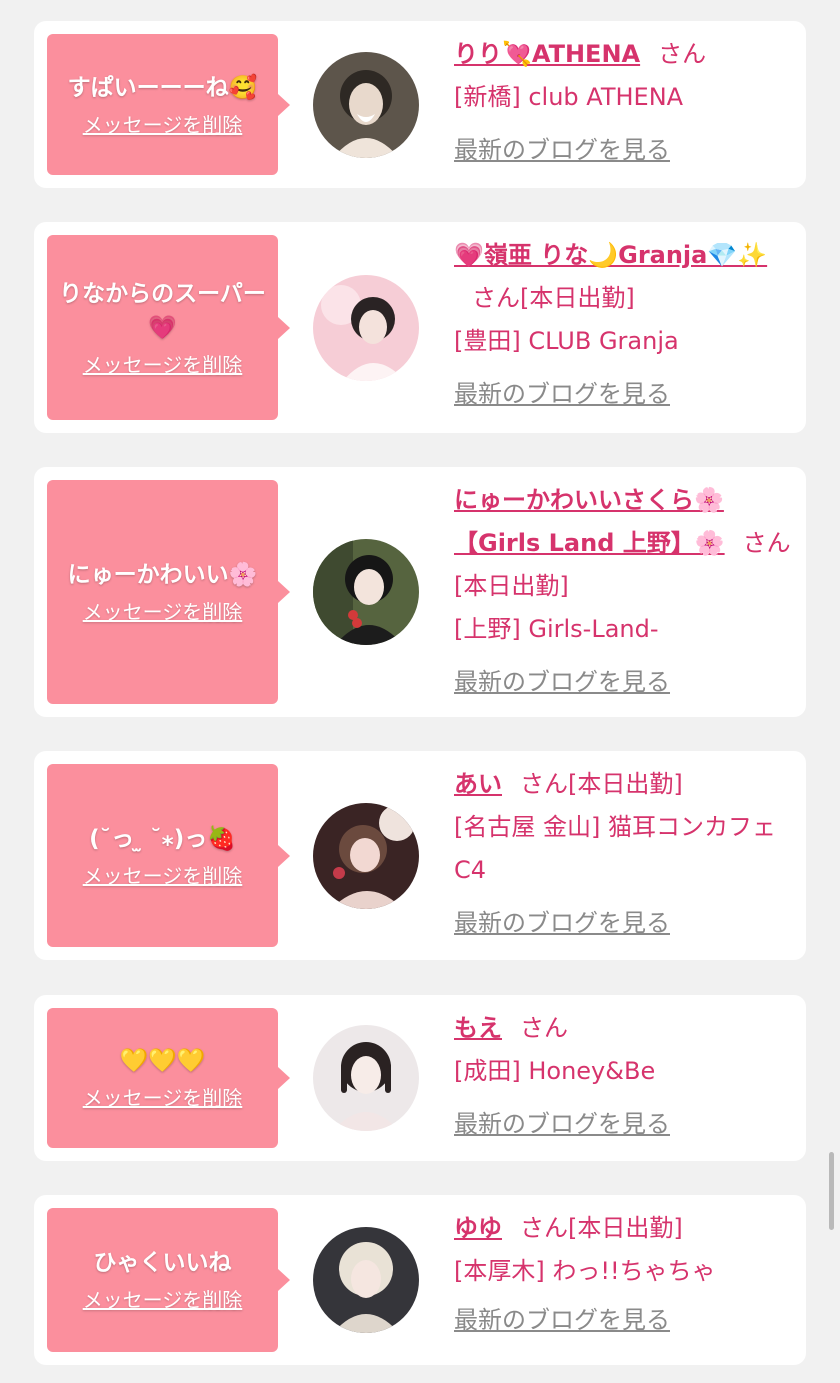  What do you see at coordinates (556, 629) in the screenshot?
I see `shop-name: [上野] Girls-Land-` at bounding box center [556, 629].